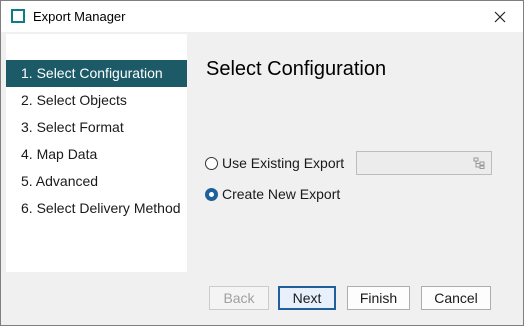 The image size is (524, 326). I want to click on use-existing-export-radio, so click(211, 163).